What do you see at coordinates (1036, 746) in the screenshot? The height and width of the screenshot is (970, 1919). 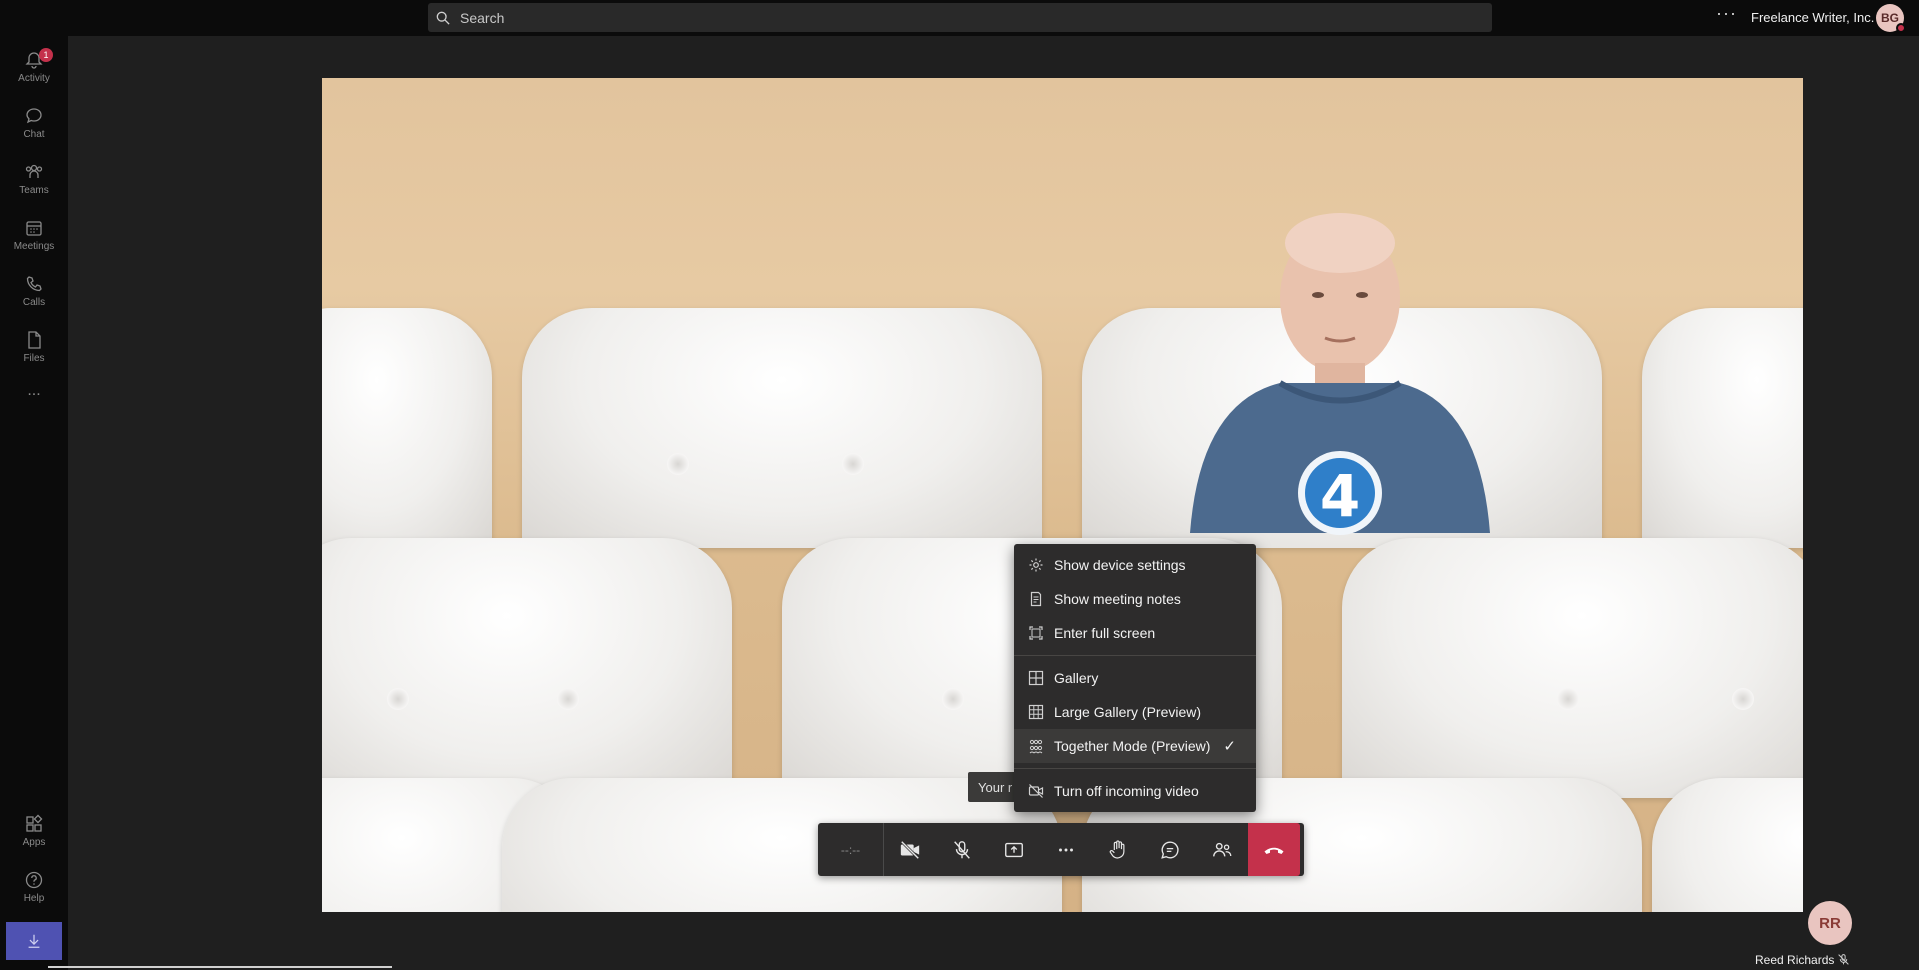 I see `together-mode-icon` at bounding box center [1036, 746].